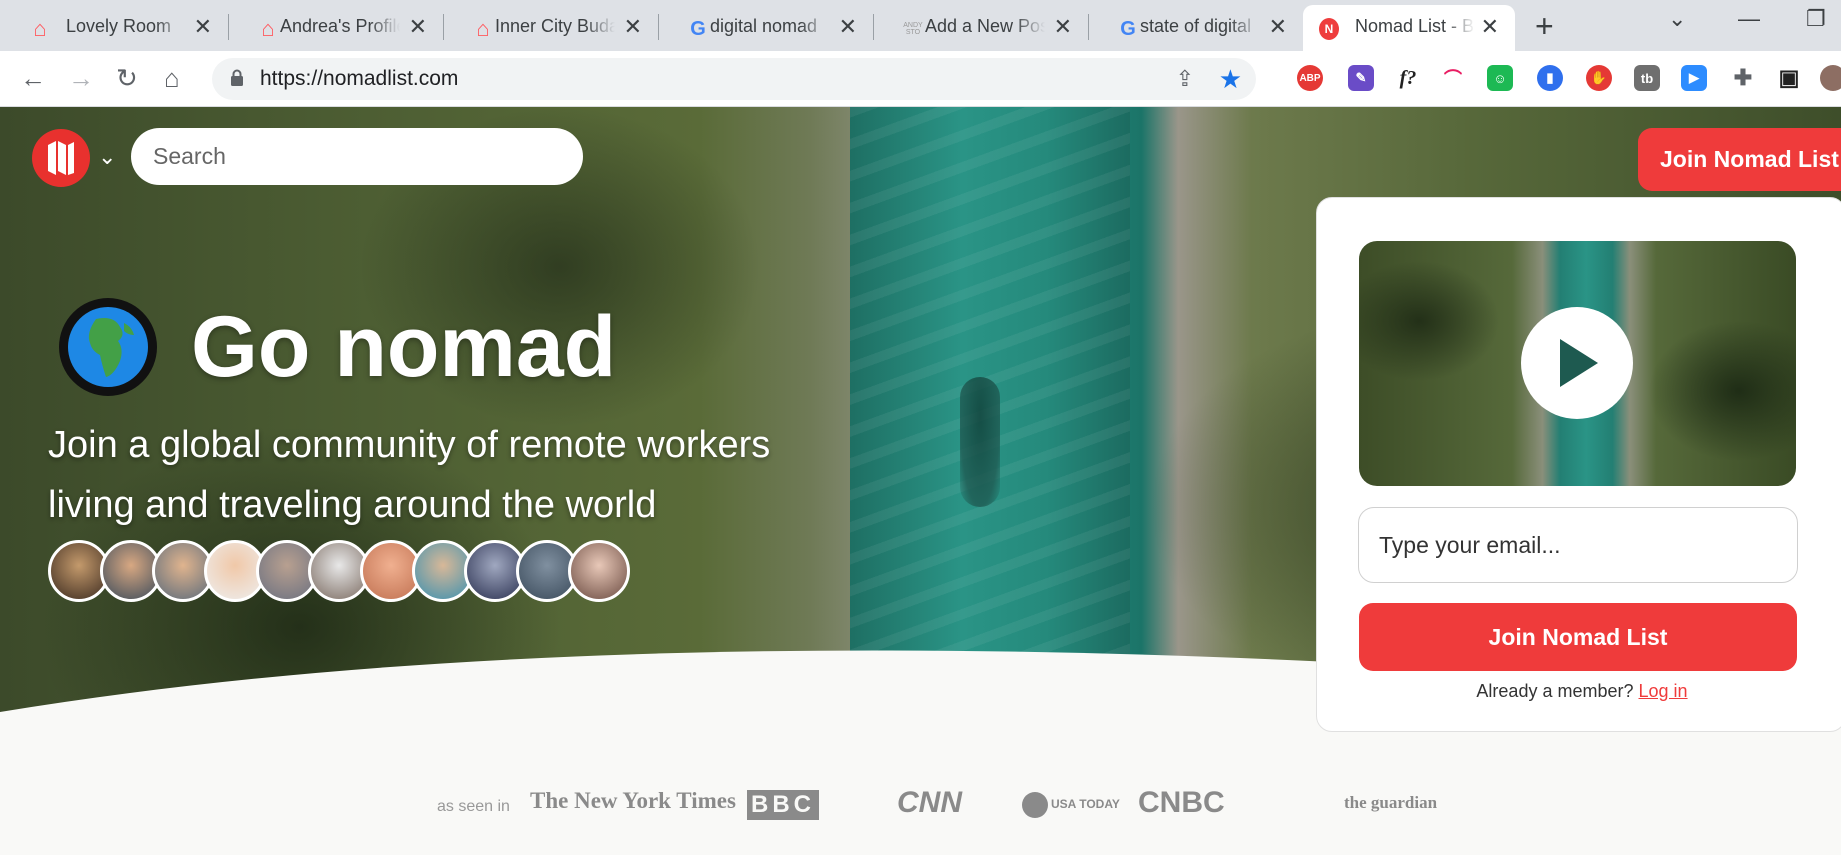 The width and height of the screenshot is (1841, 855). I want to click on zoom-icon: ▶, so click(1694, 78).